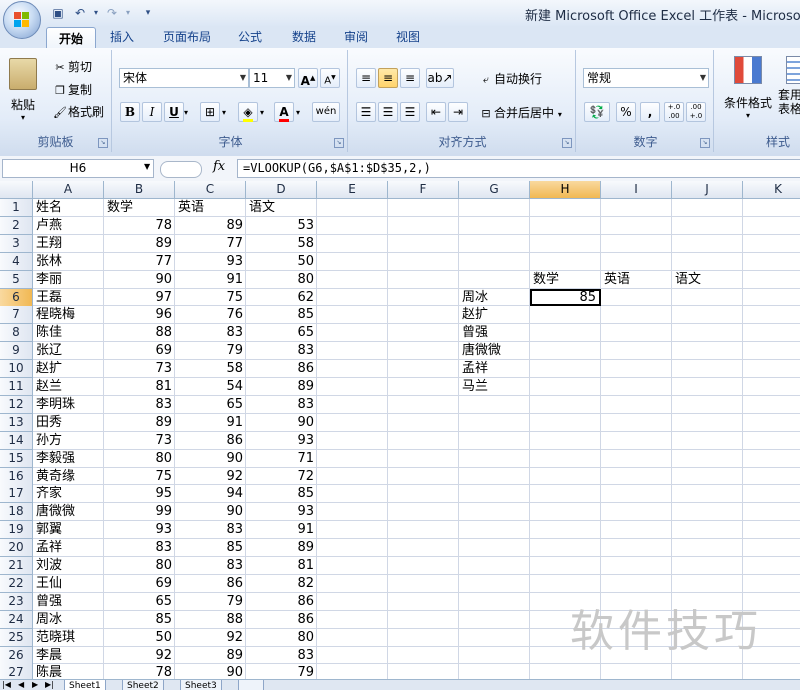 The height and width of the screenshot is (690, 800). What do you see at coordinates (210, 261) in the screenshot?
I see `score-cell: 93` at bounding box center [210, 261].